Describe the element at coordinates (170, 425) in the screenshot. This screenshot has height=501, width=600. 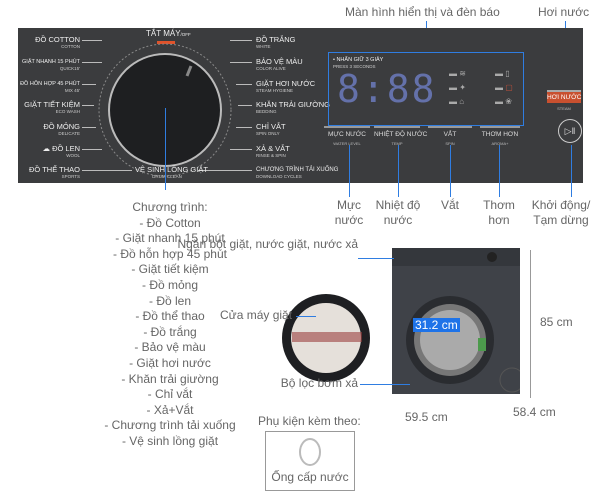
I see `program-list-item: - Chương trình tải xuống` at that location.